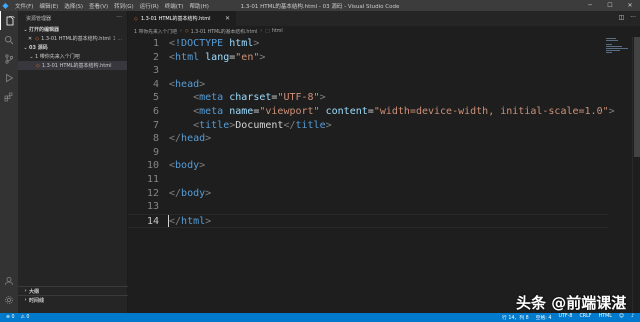 The width and height of the screenshot is (640, 322). What do you see at coordinates (48, 6) in the screenshot?
I see `menu-edit: 编辑(E)` at bounding box center [48, 6].